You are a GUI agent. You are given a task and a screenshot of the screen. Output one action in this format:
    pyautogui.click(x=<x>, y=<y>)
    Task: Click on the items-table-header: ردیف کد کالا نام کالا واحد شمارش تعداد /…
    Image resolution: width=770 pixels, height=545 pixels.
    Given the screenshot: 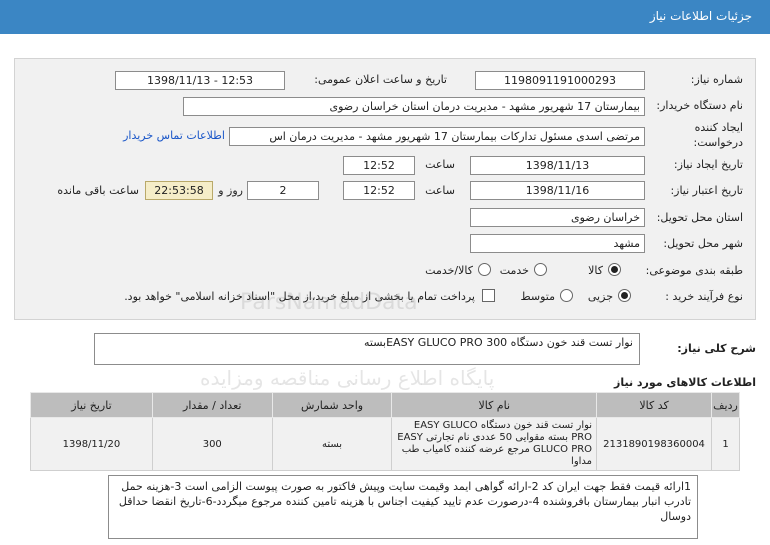 What is the action you would take?
    pyautogui.click(x=385, y=405)
    